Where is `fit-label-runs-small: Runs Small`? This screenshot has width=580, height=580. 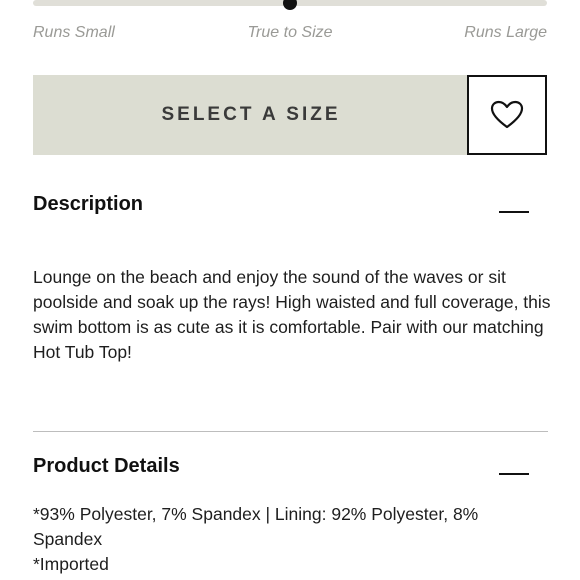
fit-label-runs-small: Runs Small is located at coordinates (74, 32).